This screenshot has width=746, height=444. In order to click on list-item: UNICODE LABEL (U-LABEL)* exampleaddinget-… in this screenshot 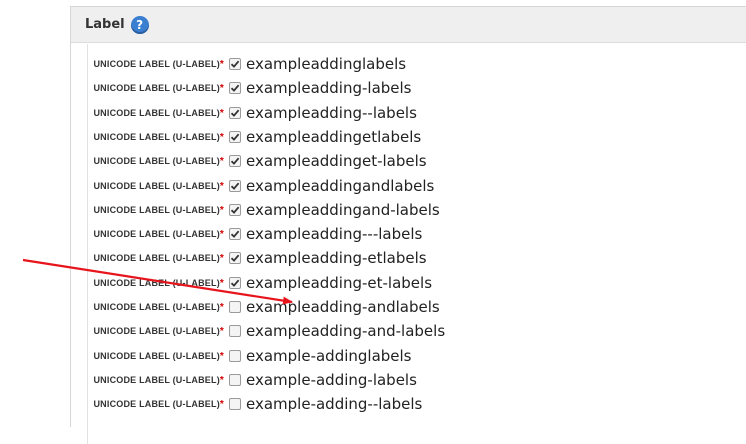, I will do `click(388, 162)`.